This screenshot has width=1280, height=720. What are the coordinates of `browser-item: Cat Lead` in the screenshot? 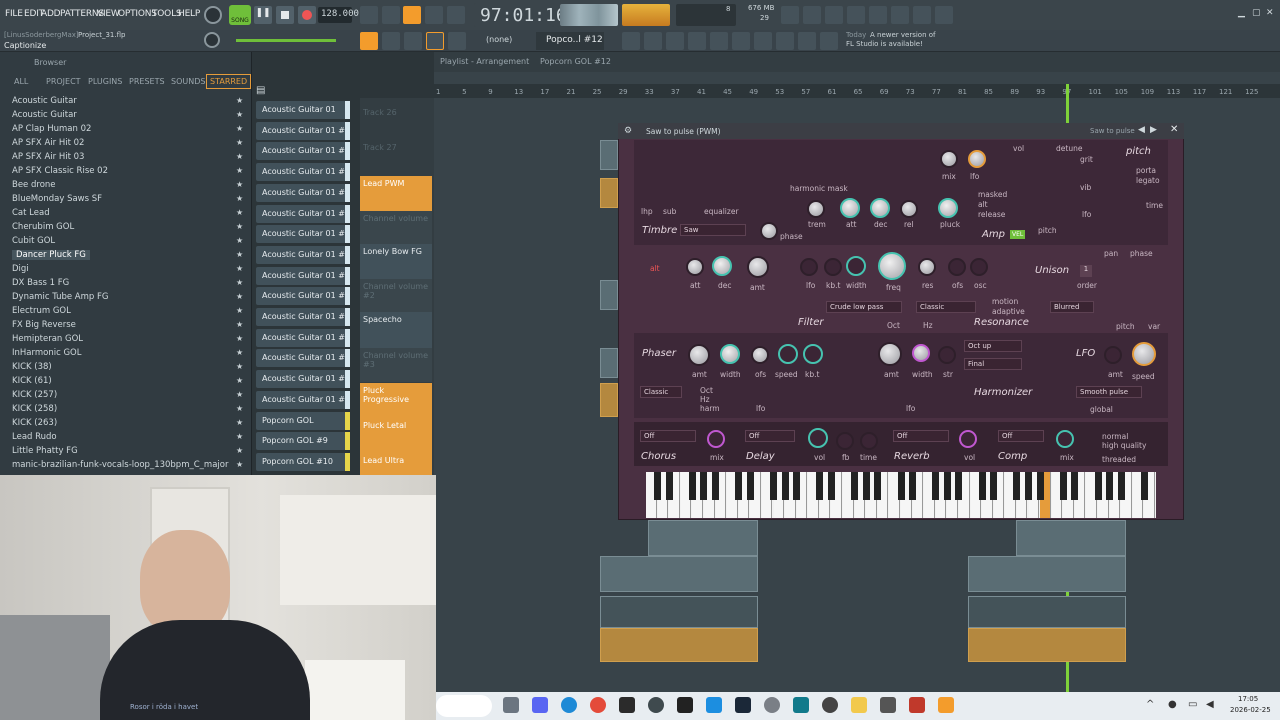 It's located at (31, 213).